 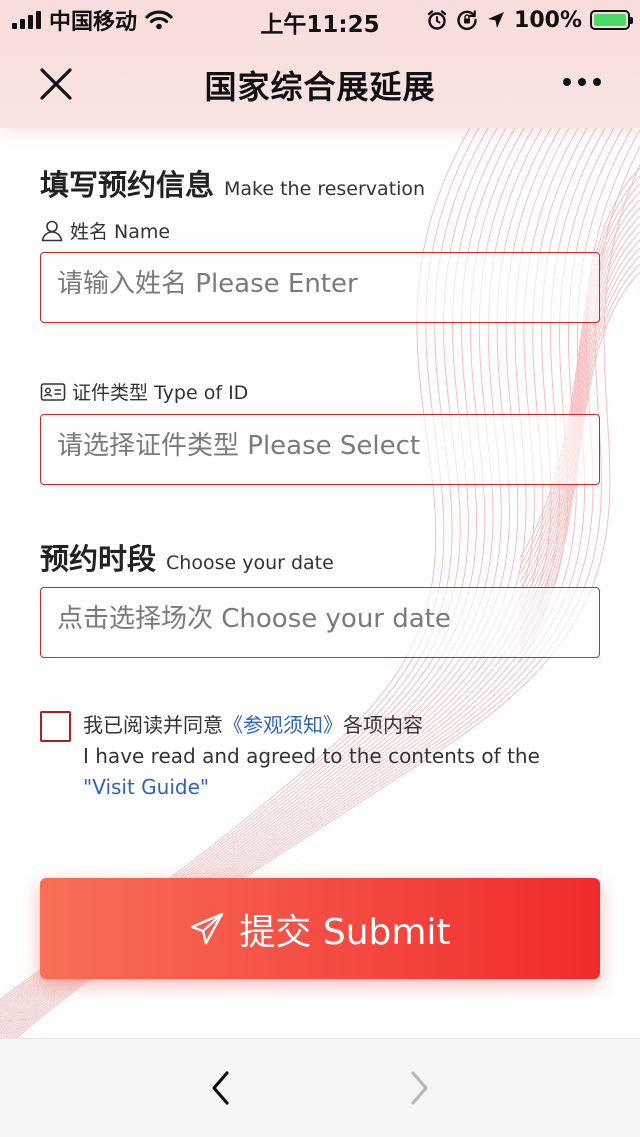 What do you see at coordinates (325, 189) in the screenshot?
I see `section-title-en: Make the reservation` at bounding box center [325, 189].